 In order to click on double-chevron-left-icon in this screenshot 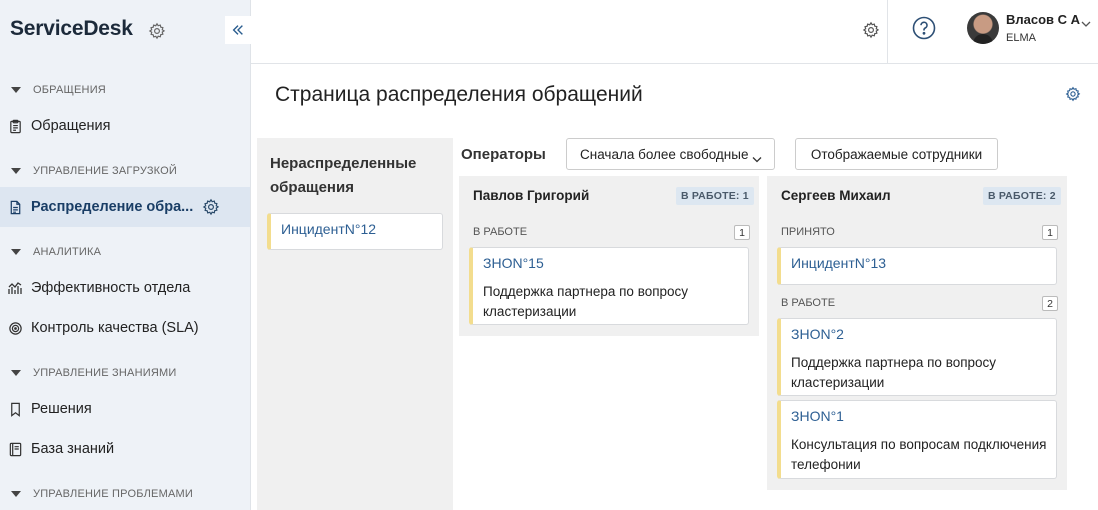, I will do `click(237, 30)`.